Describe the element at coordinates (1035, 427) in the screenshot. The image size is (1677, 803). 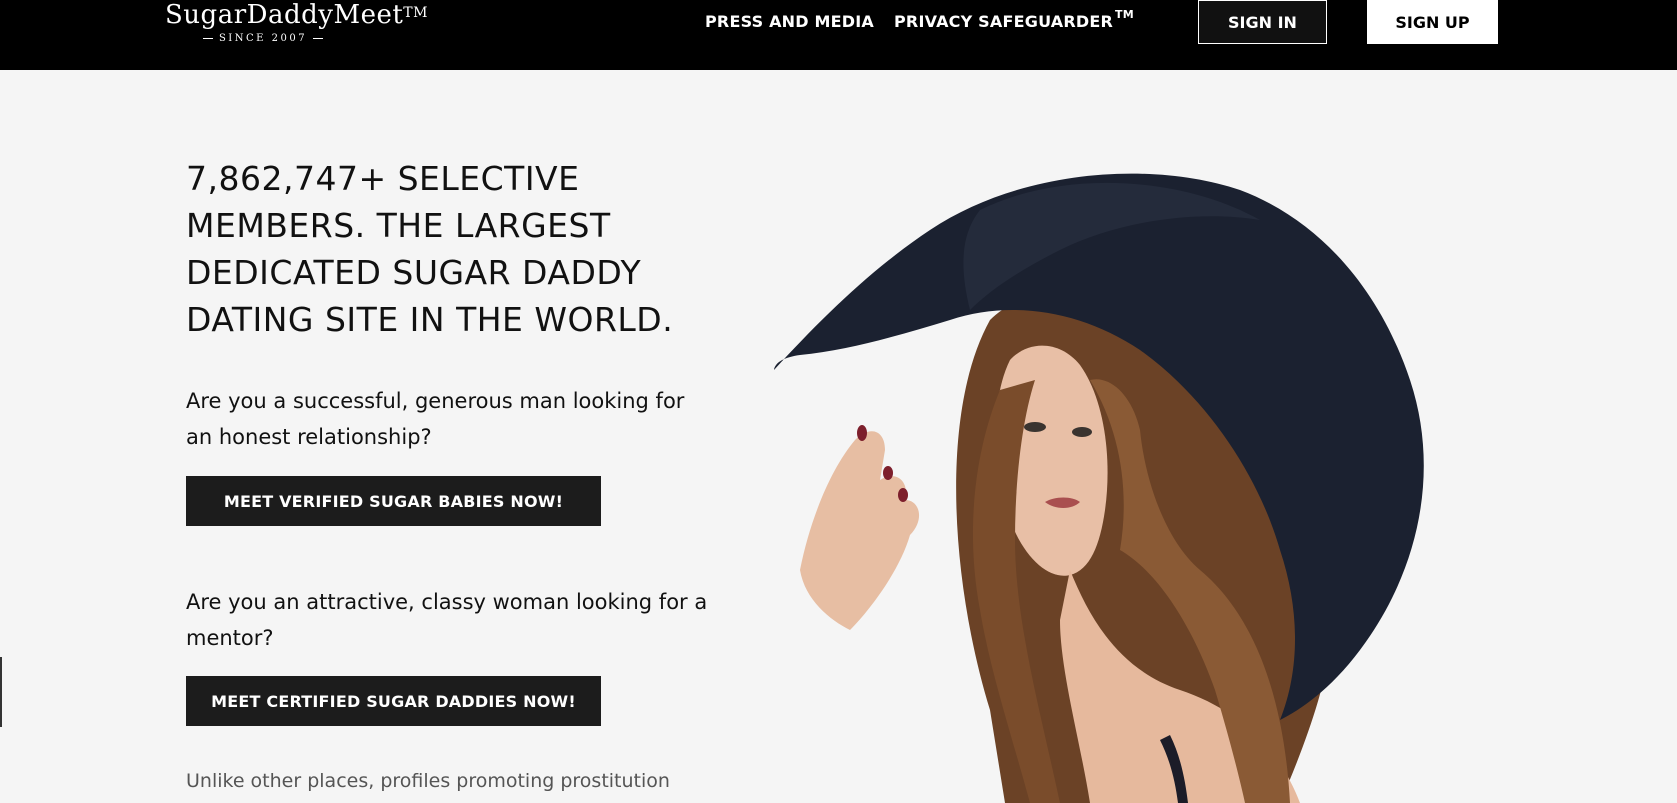
I see `left-eye` at that location.